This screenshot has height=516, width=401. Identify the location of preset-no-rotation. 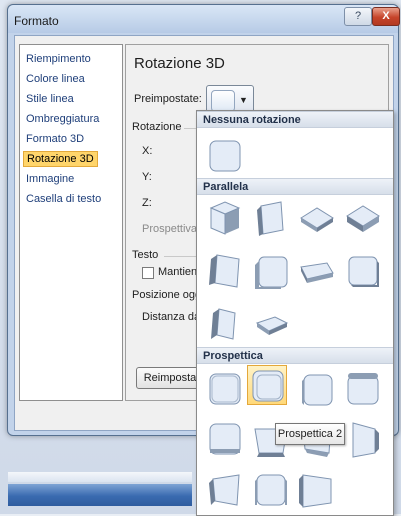
(225, 156).